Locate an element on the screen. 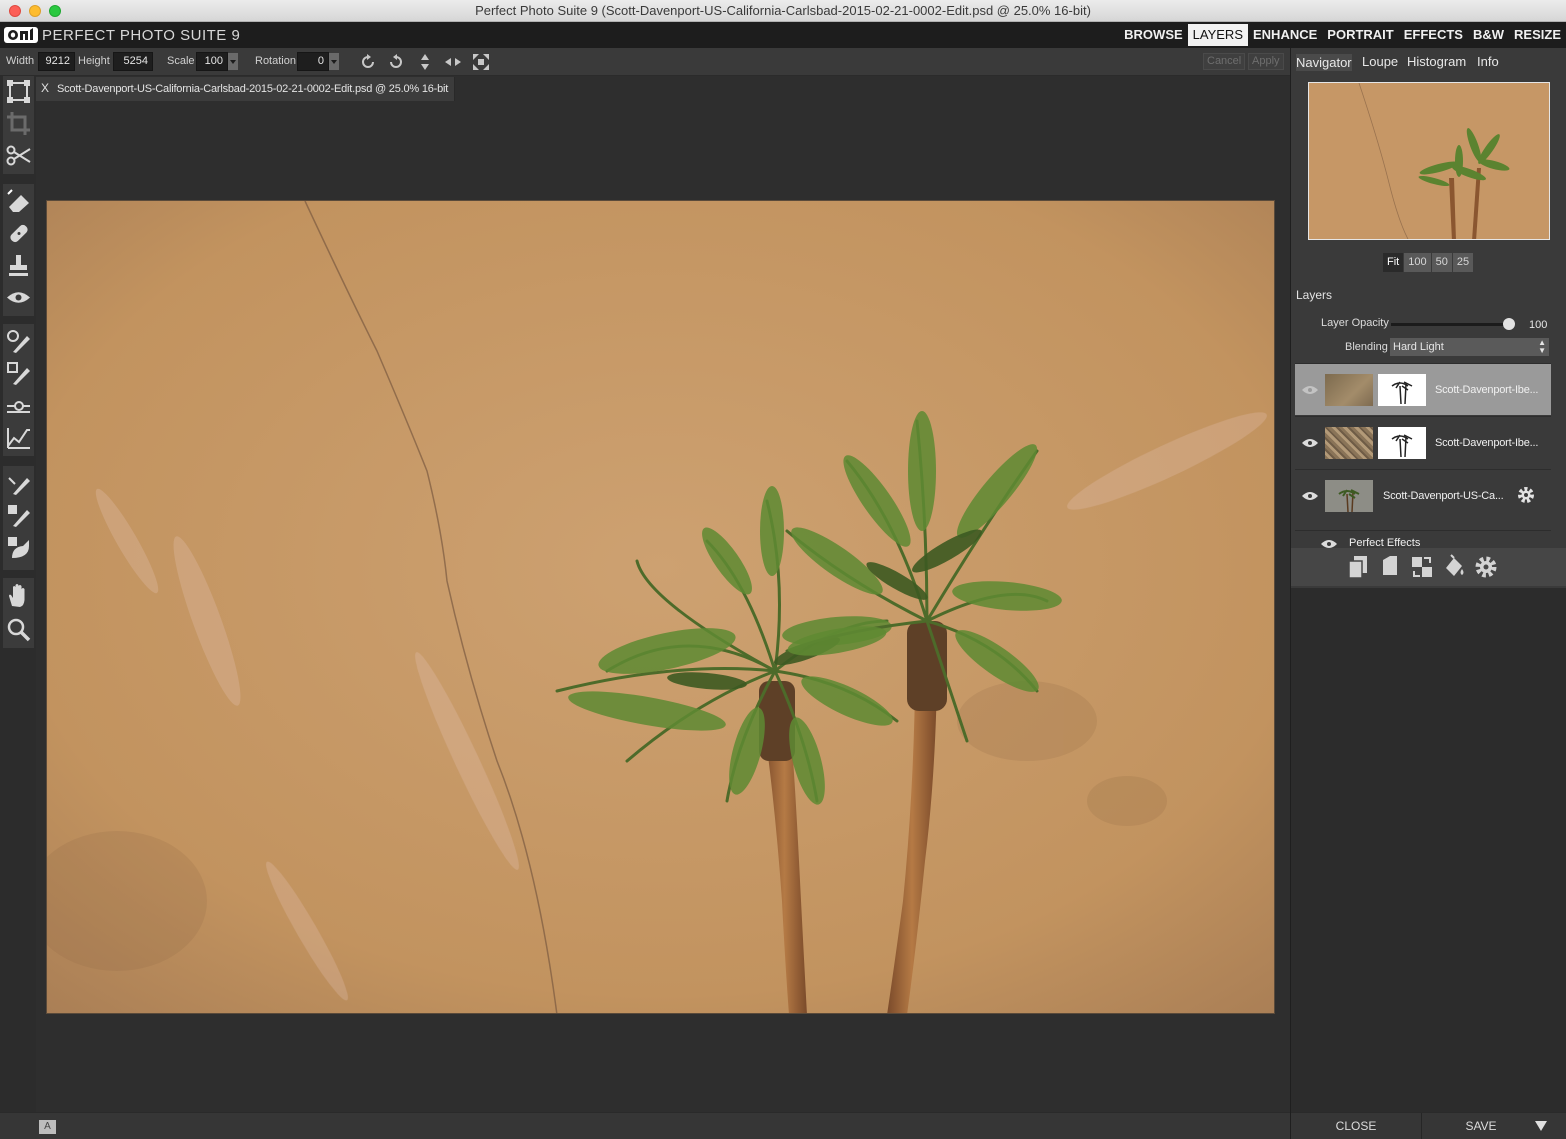  refine-brush-tool is located at coordinates (18, 483).